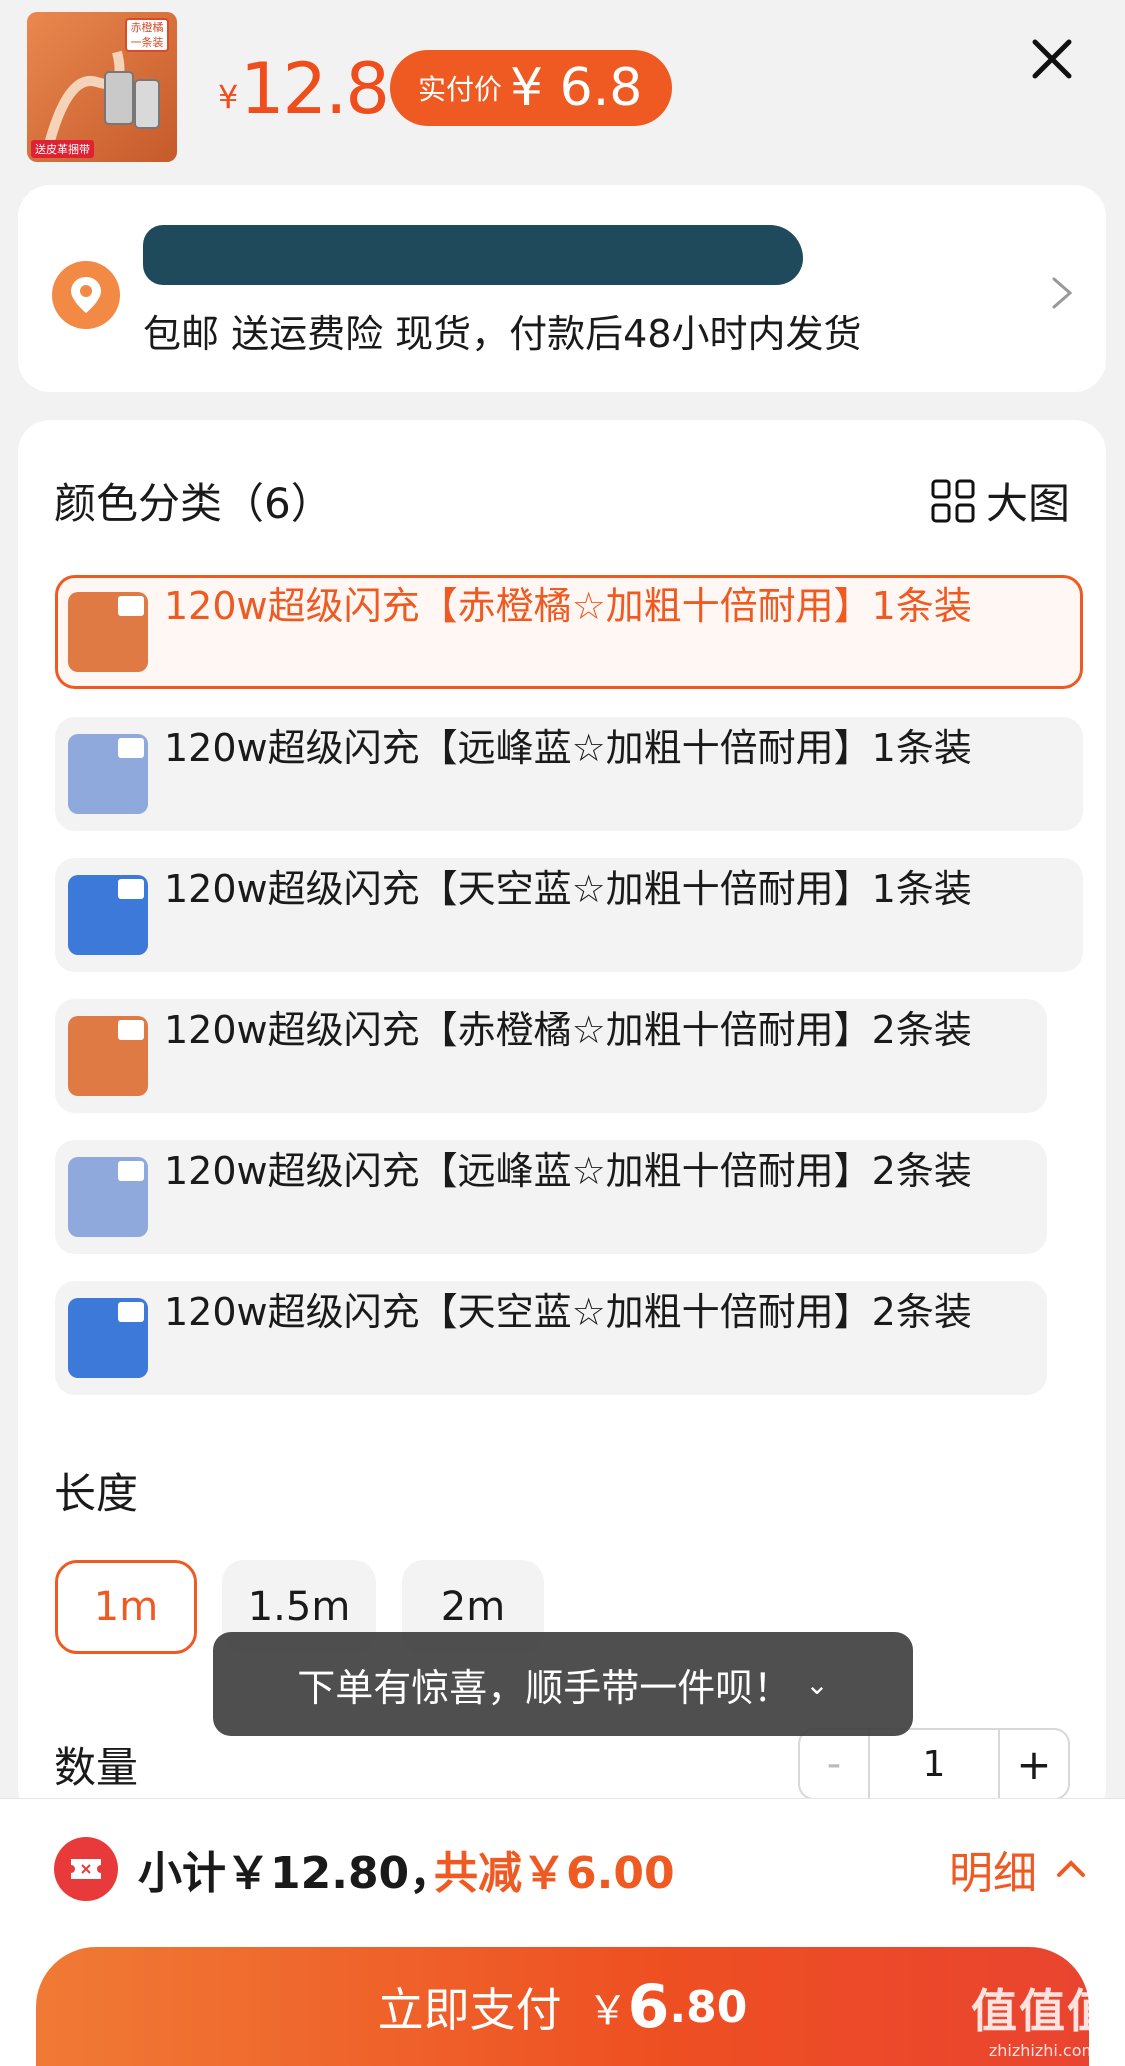  I want to click on price-value: 12.8, so click(315, 89).